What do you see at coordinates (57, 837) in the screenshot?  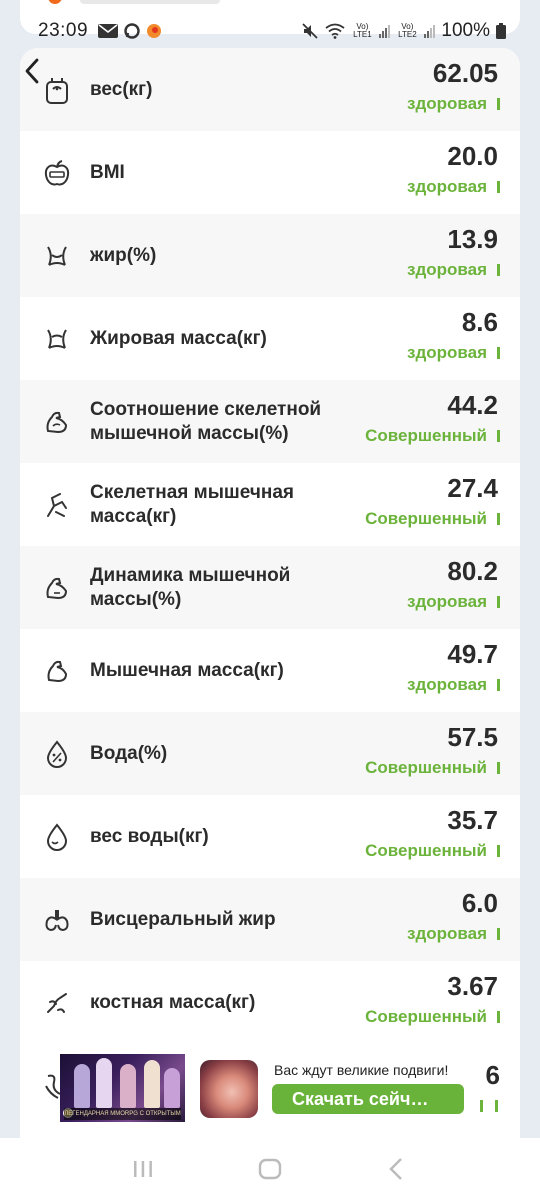 I see `water-weight-icon` at bounding box center [57, 837].